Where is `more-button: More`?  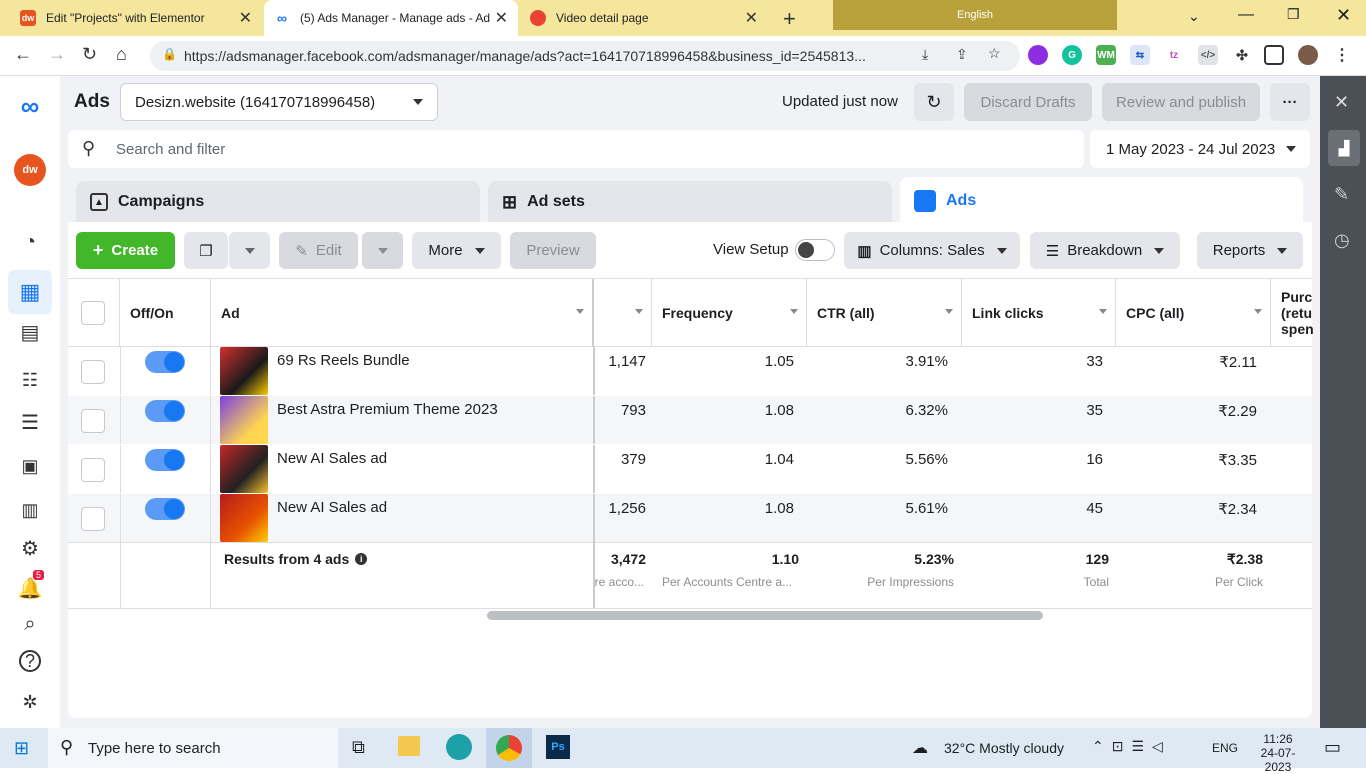 more-button: More is located at coordinates (456, 250).